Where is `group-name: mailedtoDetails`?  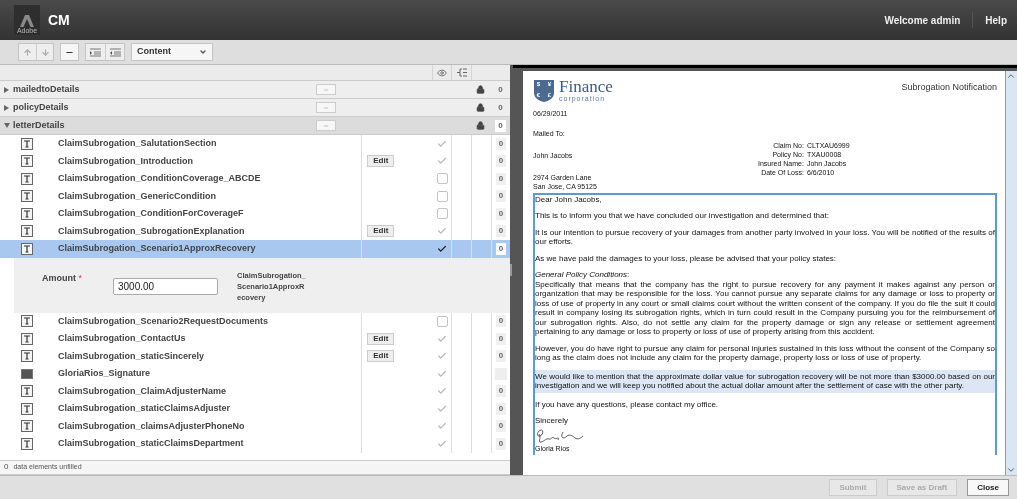 group-name: mailedtoDetails is located at coordinates (47, 89).